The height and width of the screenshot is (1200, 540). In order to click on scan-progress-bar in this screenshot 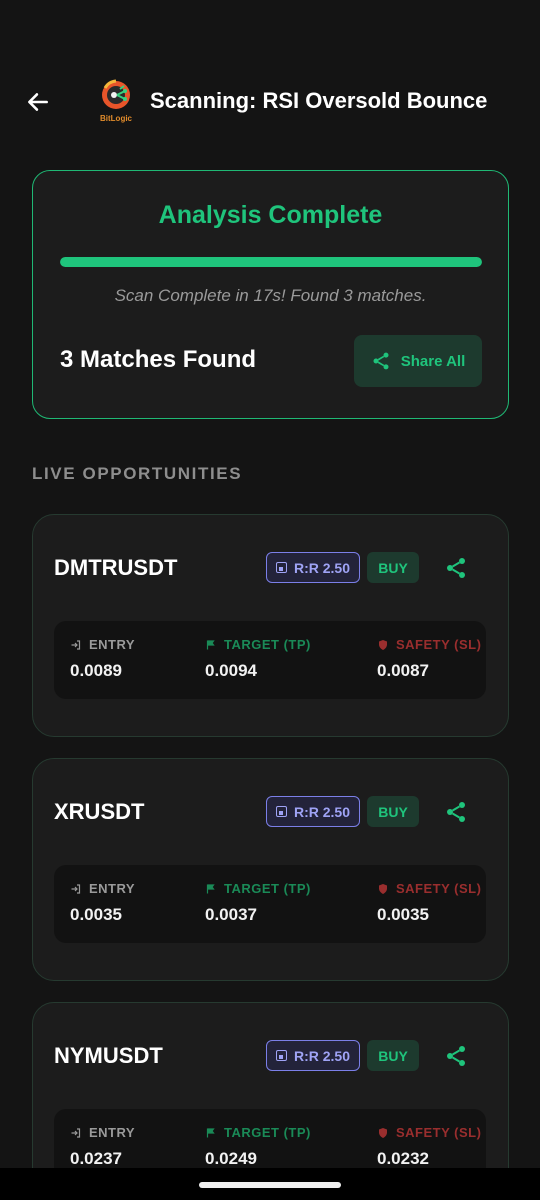, I will do `click(271, 262)`.